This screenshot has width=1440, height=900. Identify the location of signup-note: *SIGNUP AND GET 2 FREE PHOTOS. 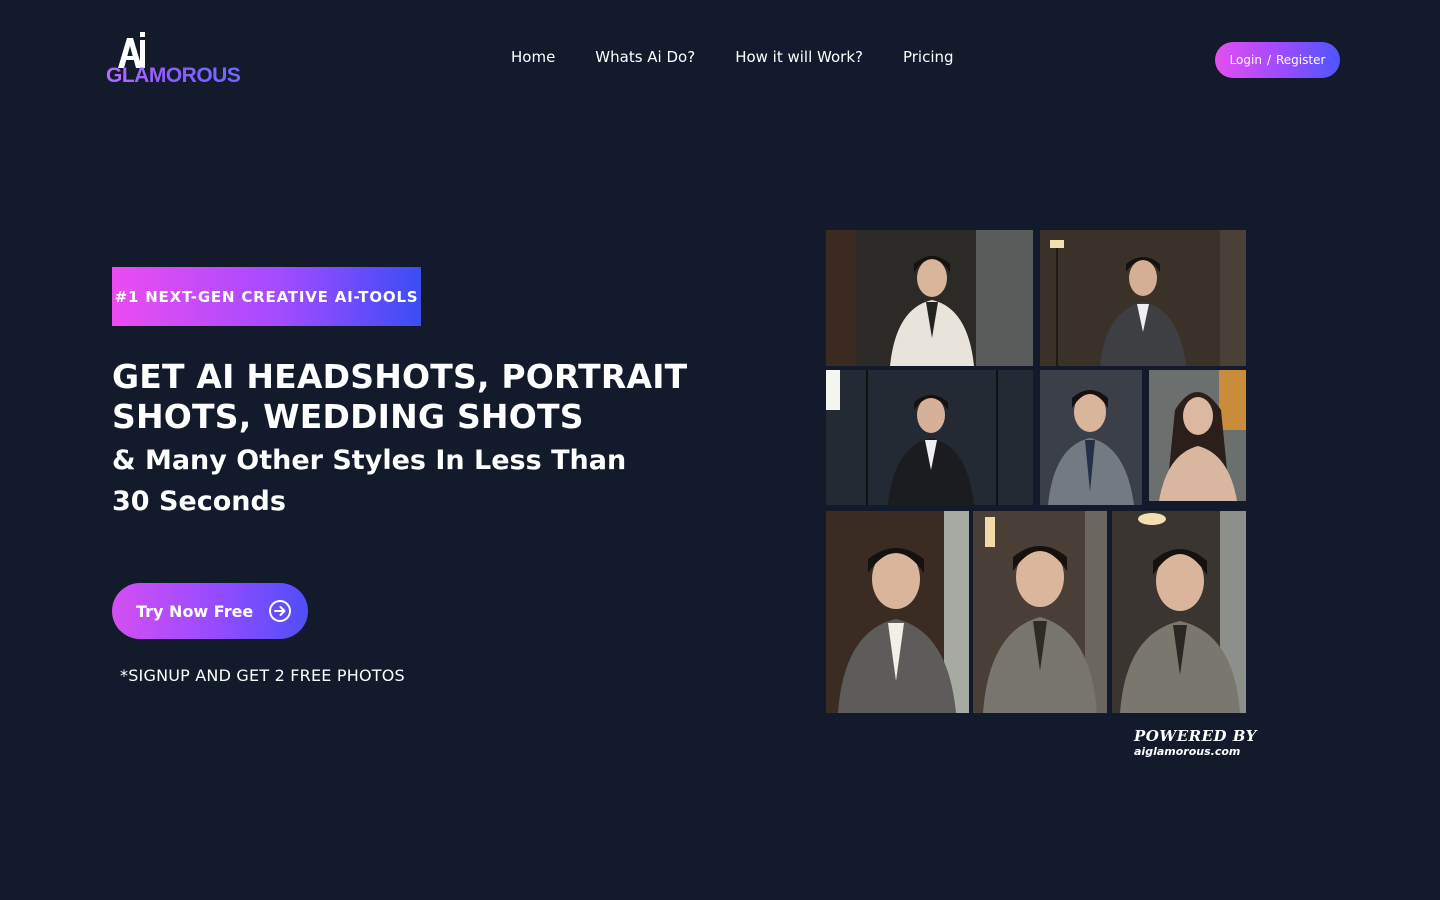
(262, 675).